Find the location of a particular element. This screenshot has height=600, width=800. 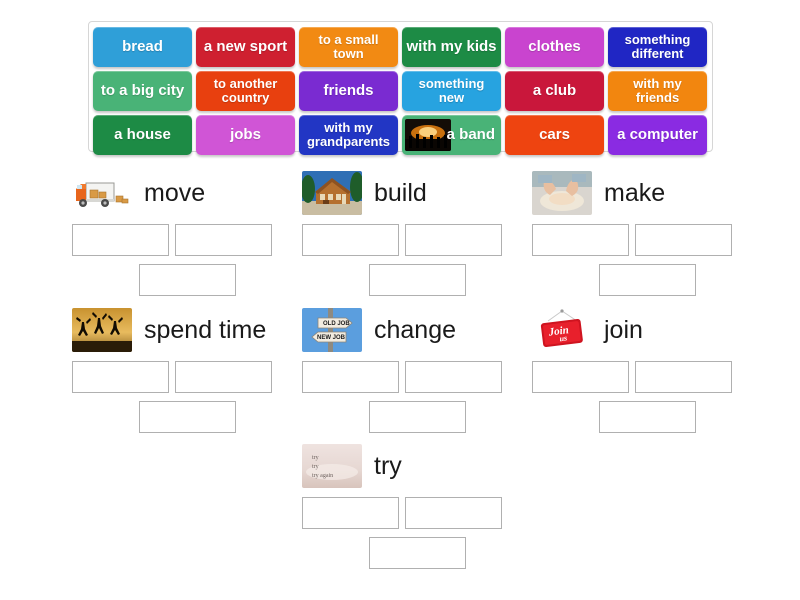

word-tile-label: clothes is located at coordinates (554, 46).